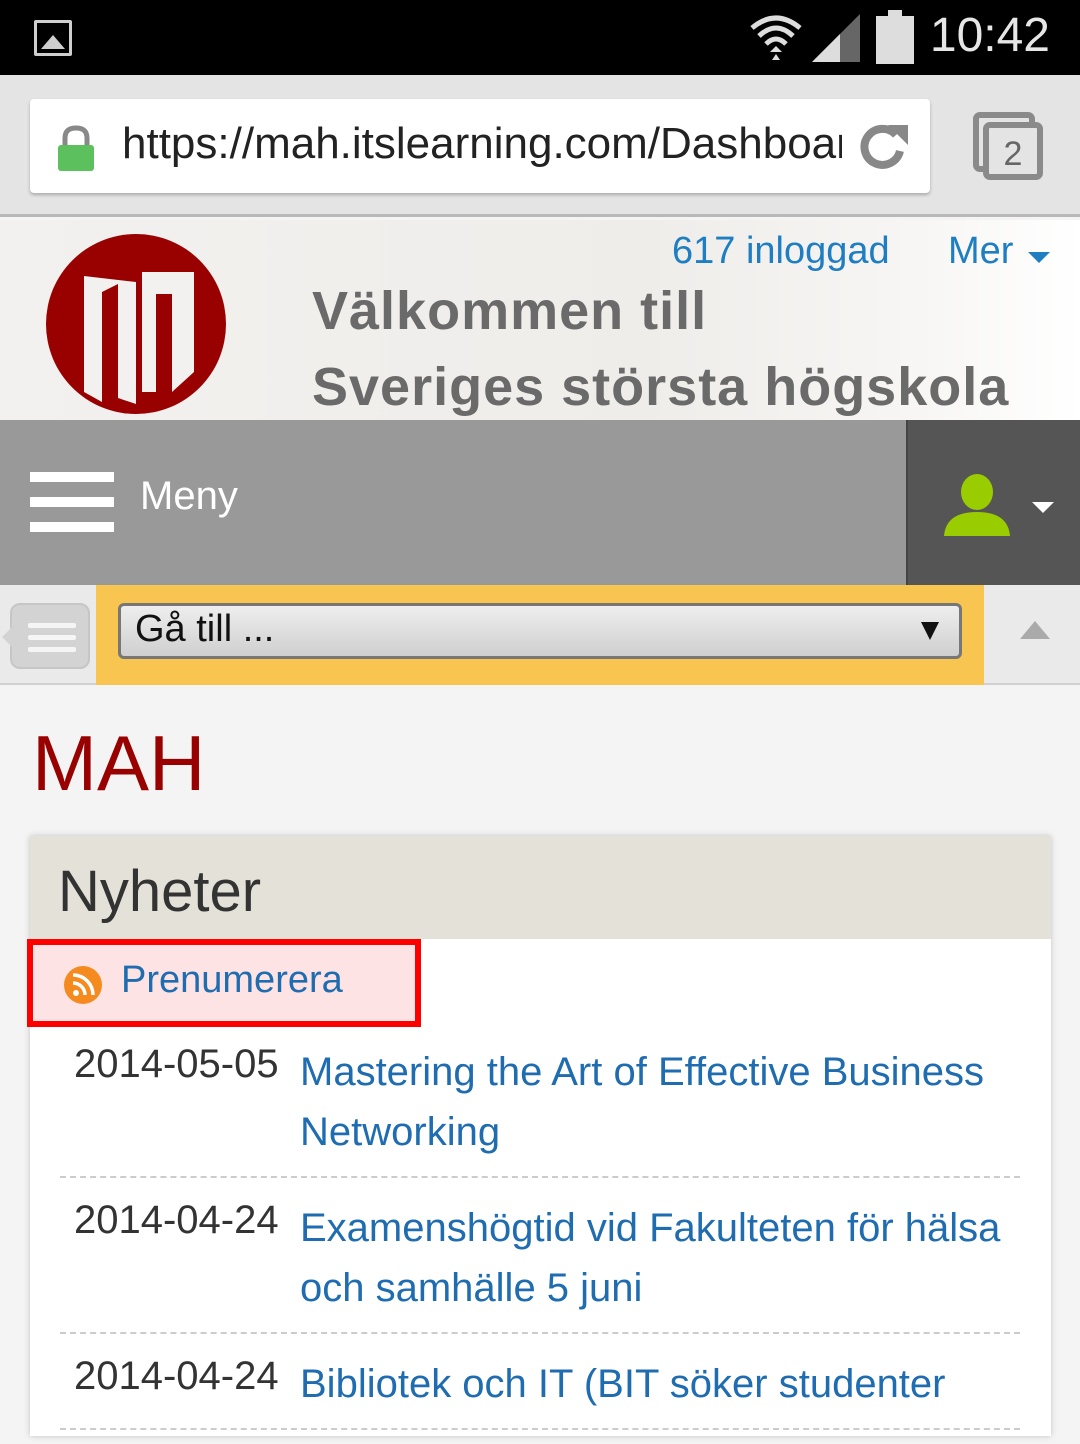  Describe the element at coordinates (72, 502) in the screenshot. I see `hamburger-menu-icon` at that location.